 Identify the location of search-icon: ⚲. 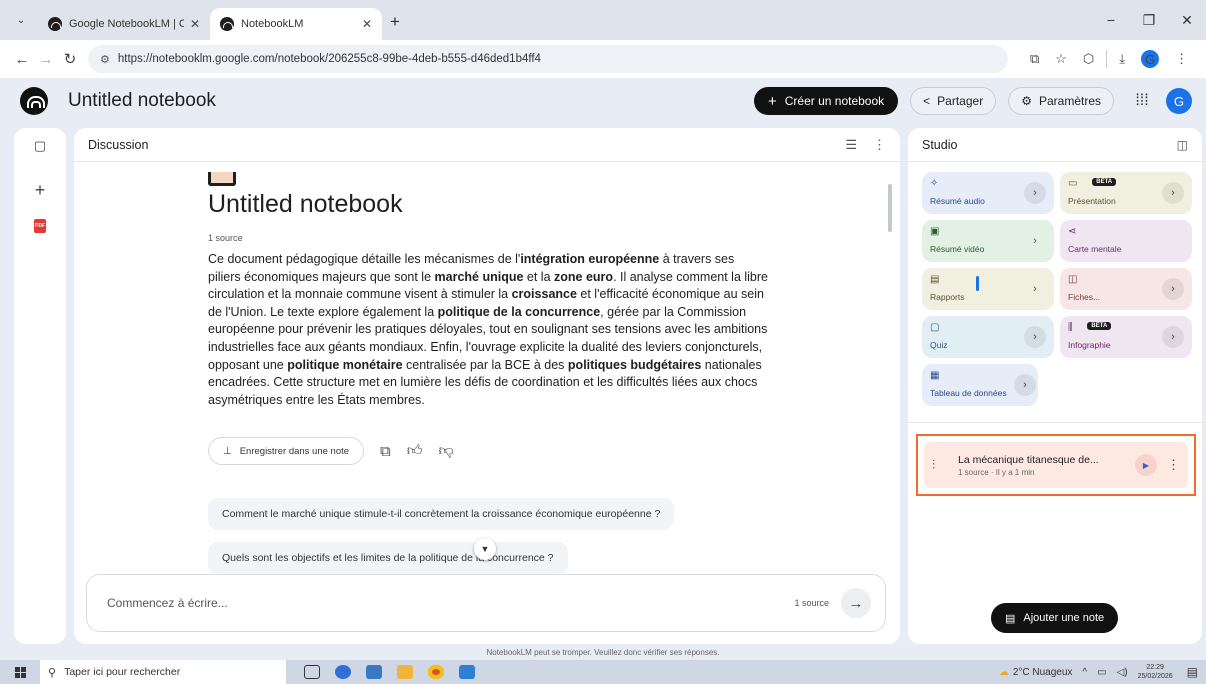
(52, 672).